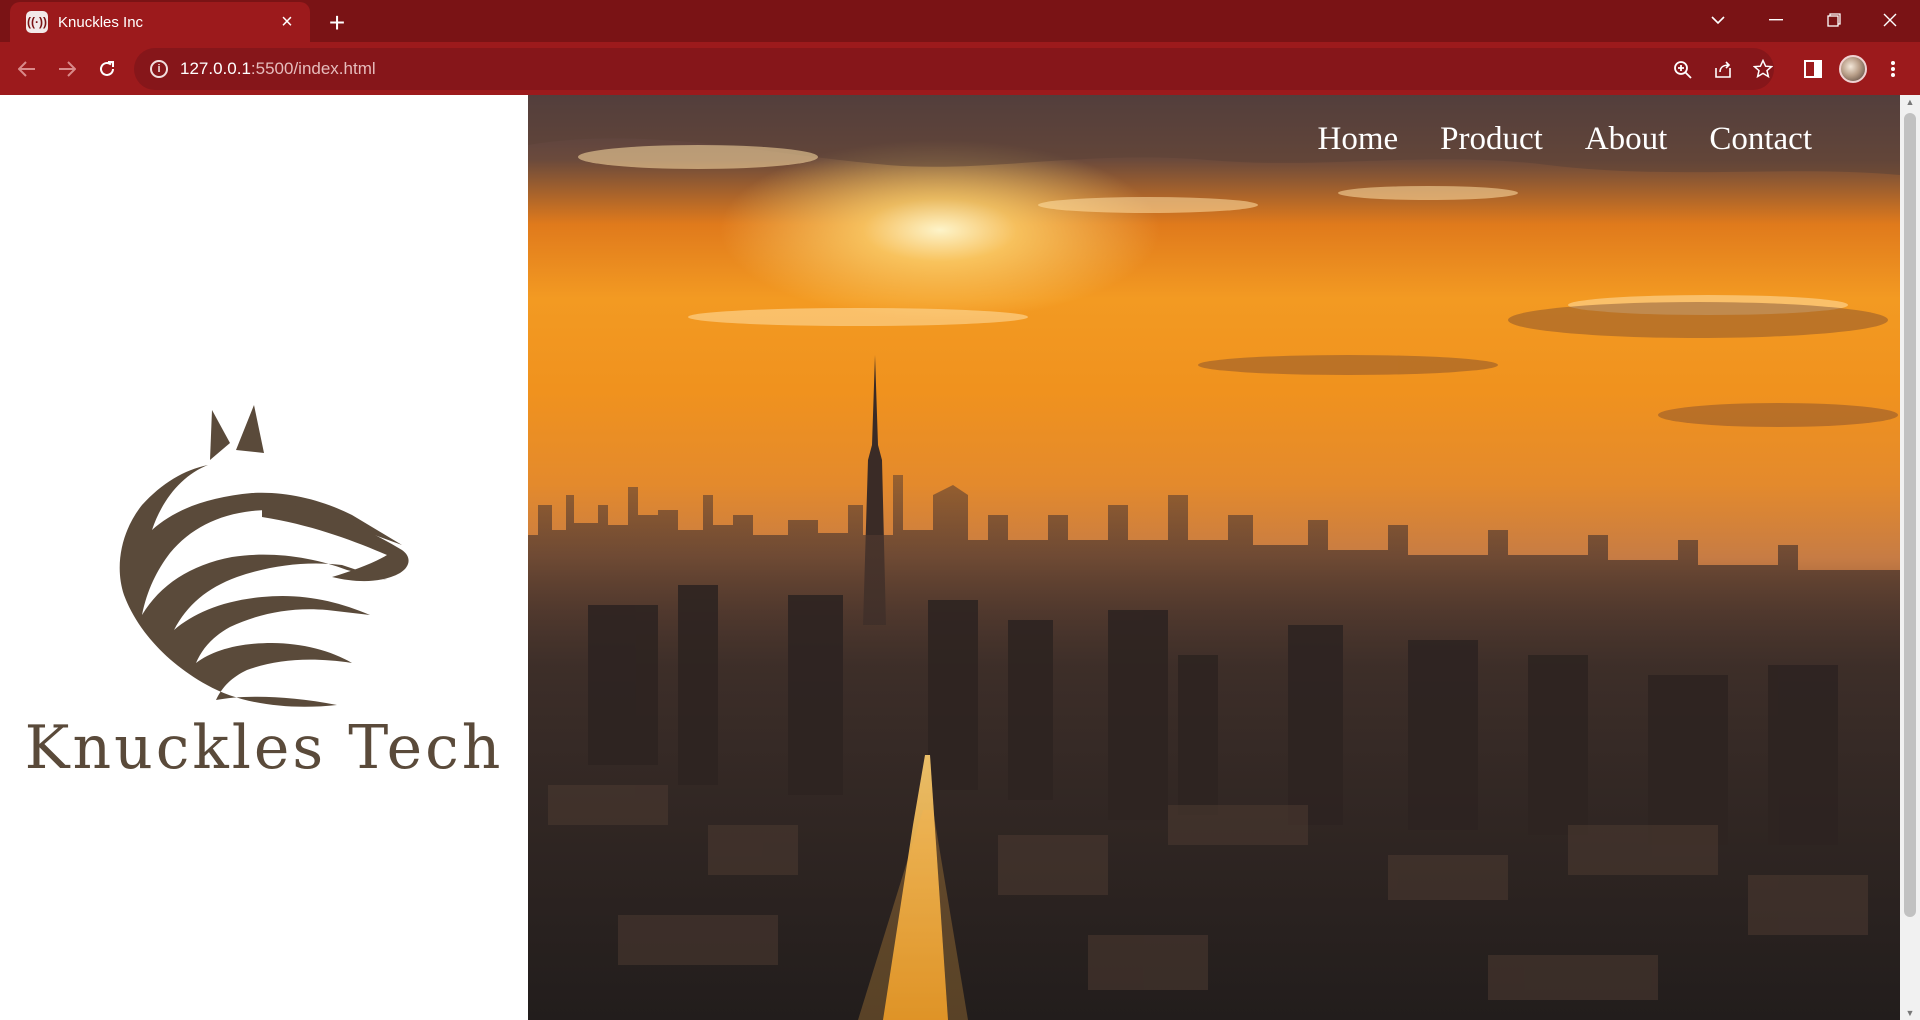  Describe the element at coordinates (1910, 1013) in the screenshot. I see `scroll-down-icon: ▼` at that location.